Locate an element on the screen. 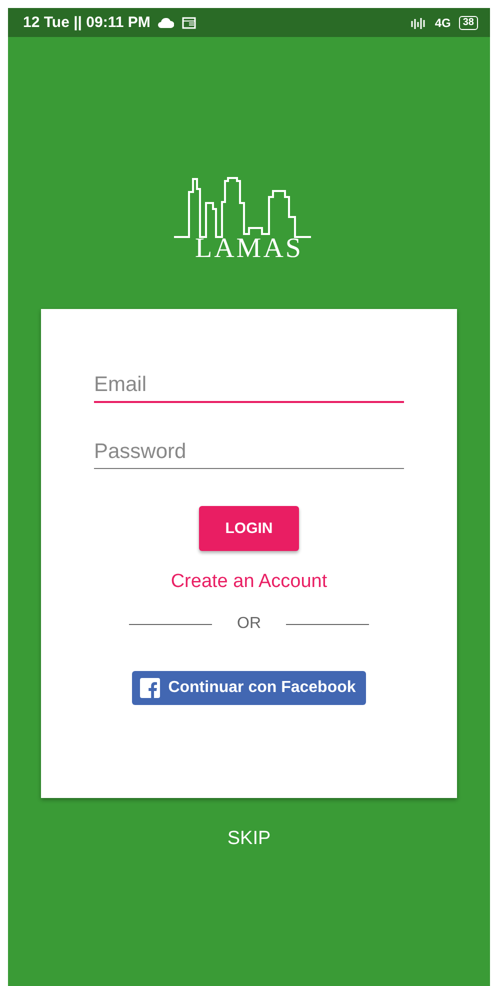 This screenshot has width=492, height=986. cloud-icon is located at coordinates (166, 23).